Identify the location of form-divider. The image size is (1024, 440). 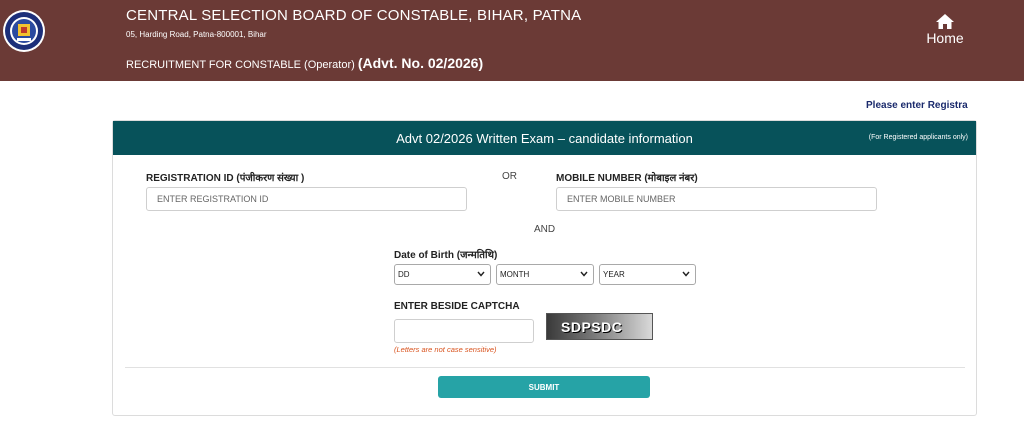
(545, 367).